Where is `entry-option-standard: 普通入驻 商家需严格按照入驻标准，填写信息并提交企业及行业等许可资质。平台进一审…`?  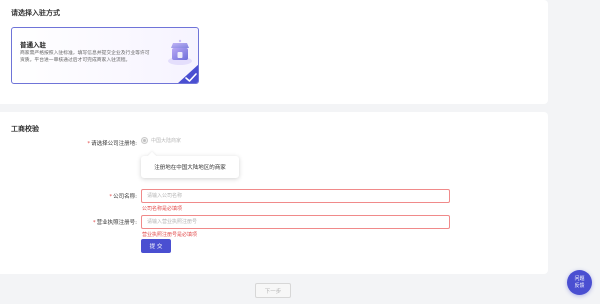 entry-option-standard: 普通入驻 商家需严格按照入驻标准，填写信息并提交企业及行业等许可资质。平台进一审… is located at coordinates (105, 55).